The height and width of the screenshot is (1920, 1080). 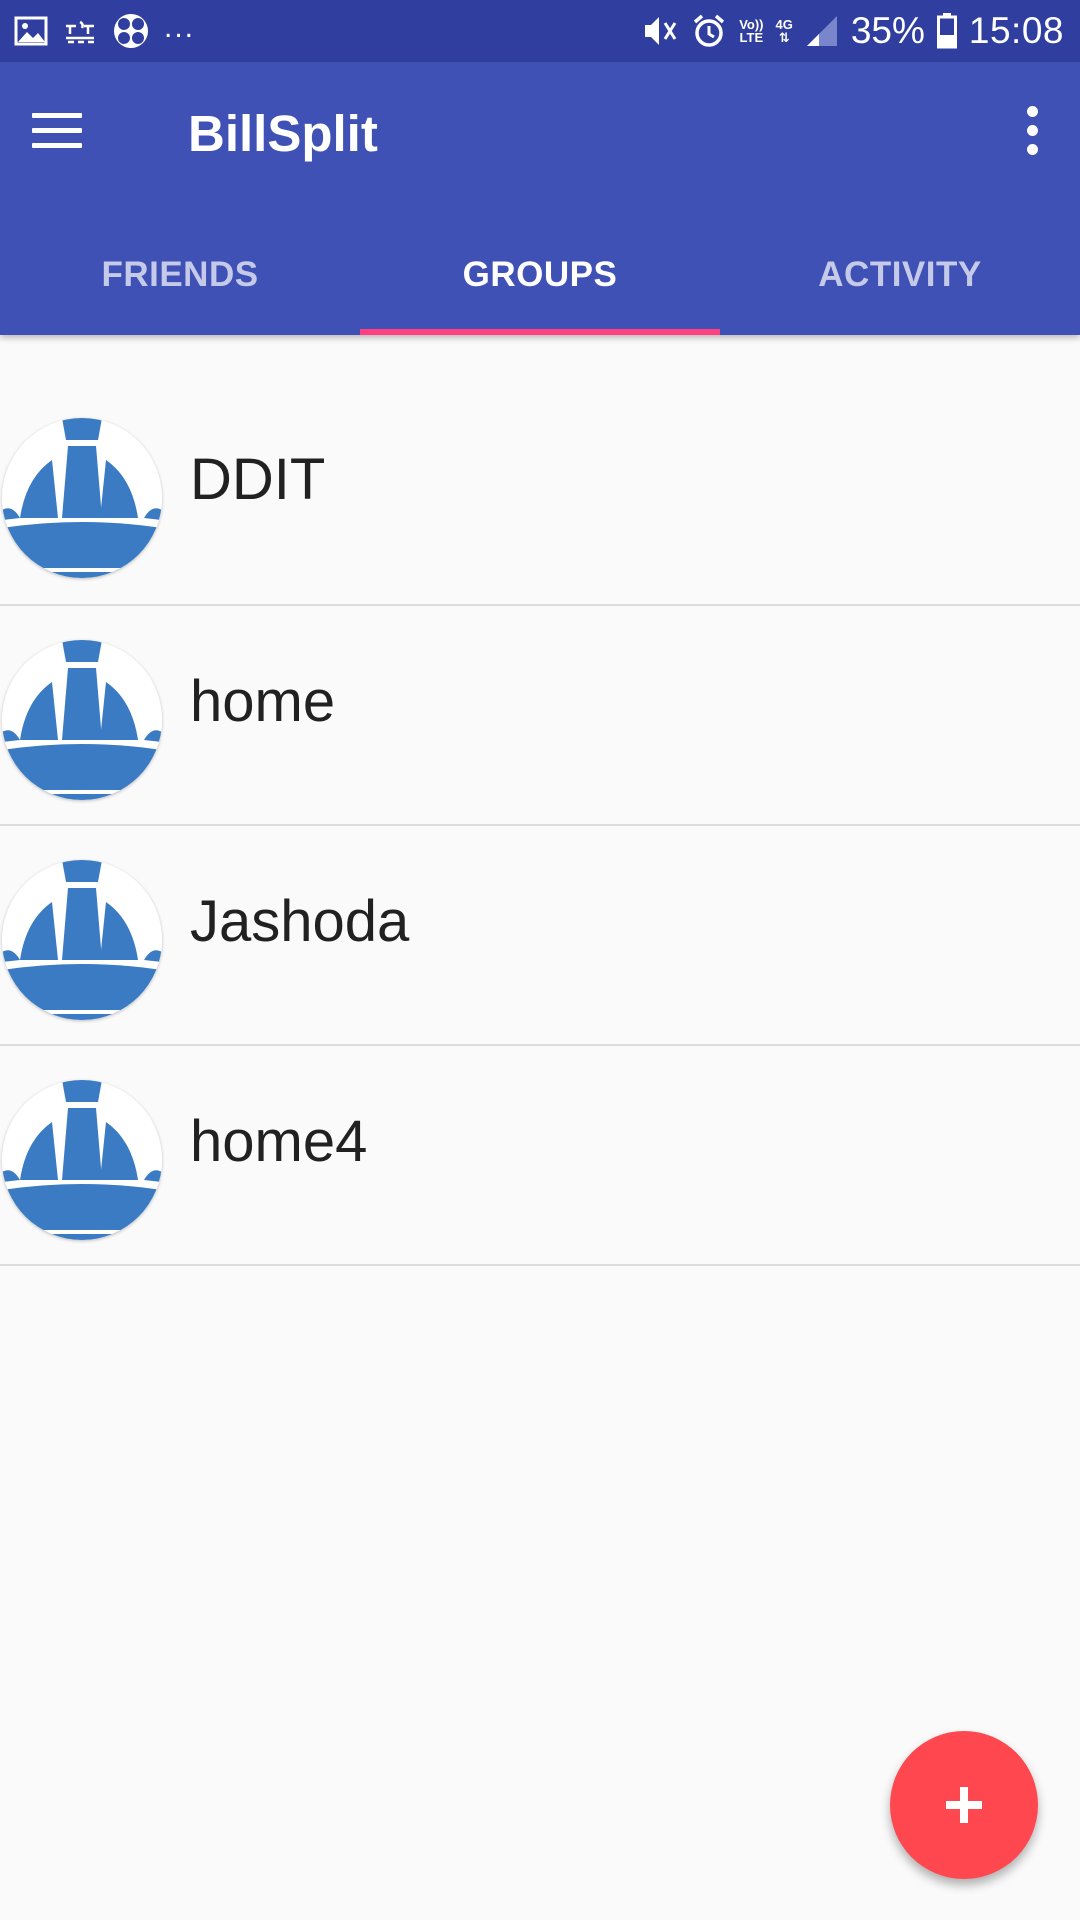 What do you see at coordinates (300, 921) in the screenshot?
I see `group-name: Jashoda` at bounding box center [300, 921].